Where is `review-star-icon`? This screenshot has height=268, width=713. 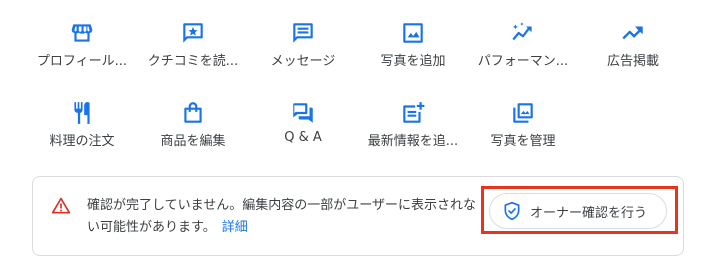
review-star-icon is located at coordinates (193, 33).